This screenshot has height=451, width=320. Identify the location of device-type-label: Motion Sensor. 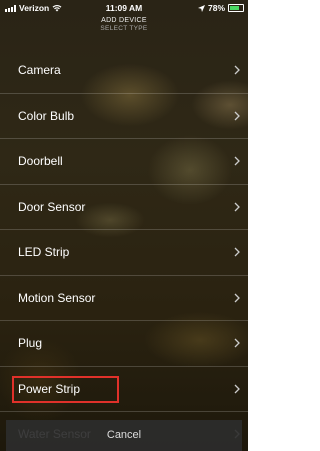
(57, 297).